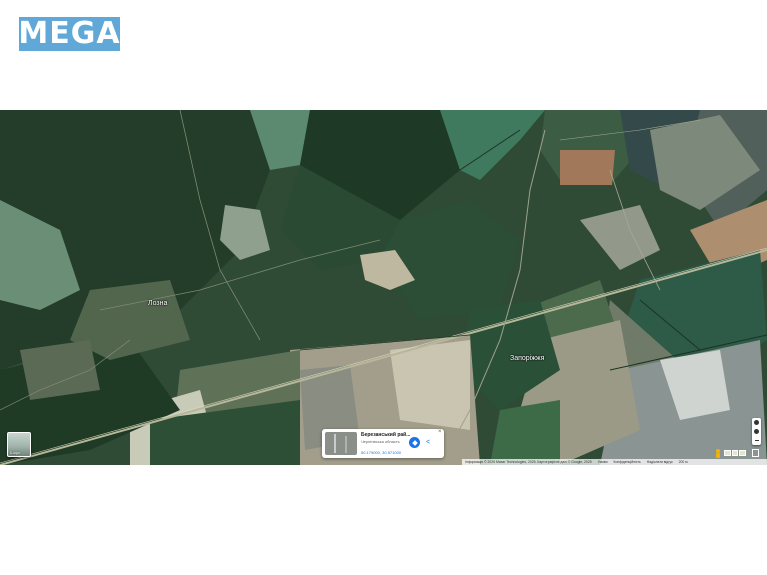 The width and height of the screenshot is (767, 575). Describe the element at coordinates (660, 462) in the screenshot. I see `feedback-link: Надіслати відгук` at that location.